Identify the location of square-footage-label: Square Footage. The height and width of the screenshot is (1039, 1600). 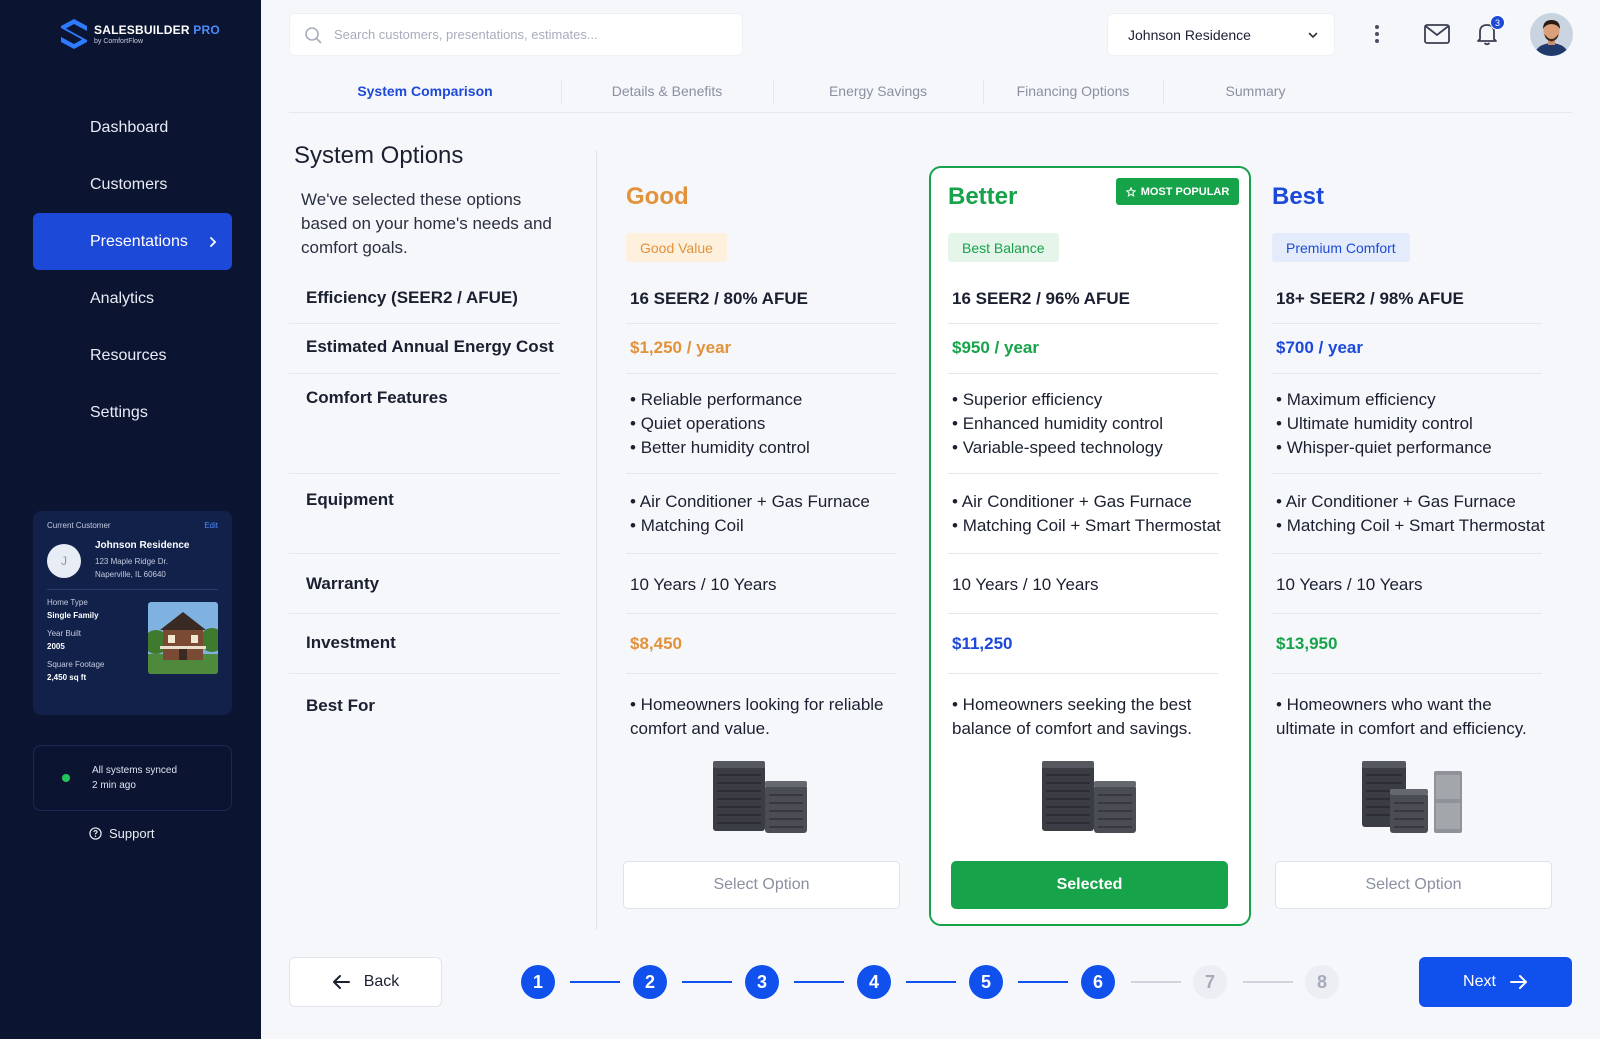
(76, 664).